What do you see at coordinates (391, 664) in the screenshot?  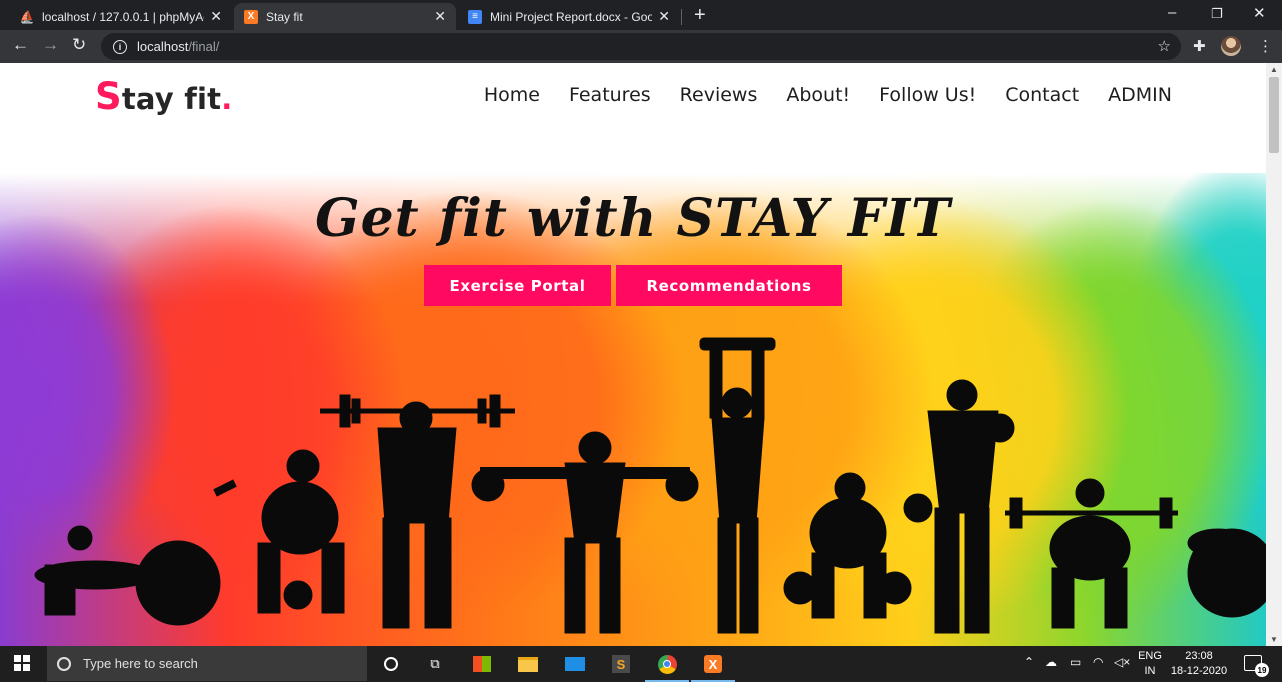 I see `cortana-icon` at bounding box center [391, 664].